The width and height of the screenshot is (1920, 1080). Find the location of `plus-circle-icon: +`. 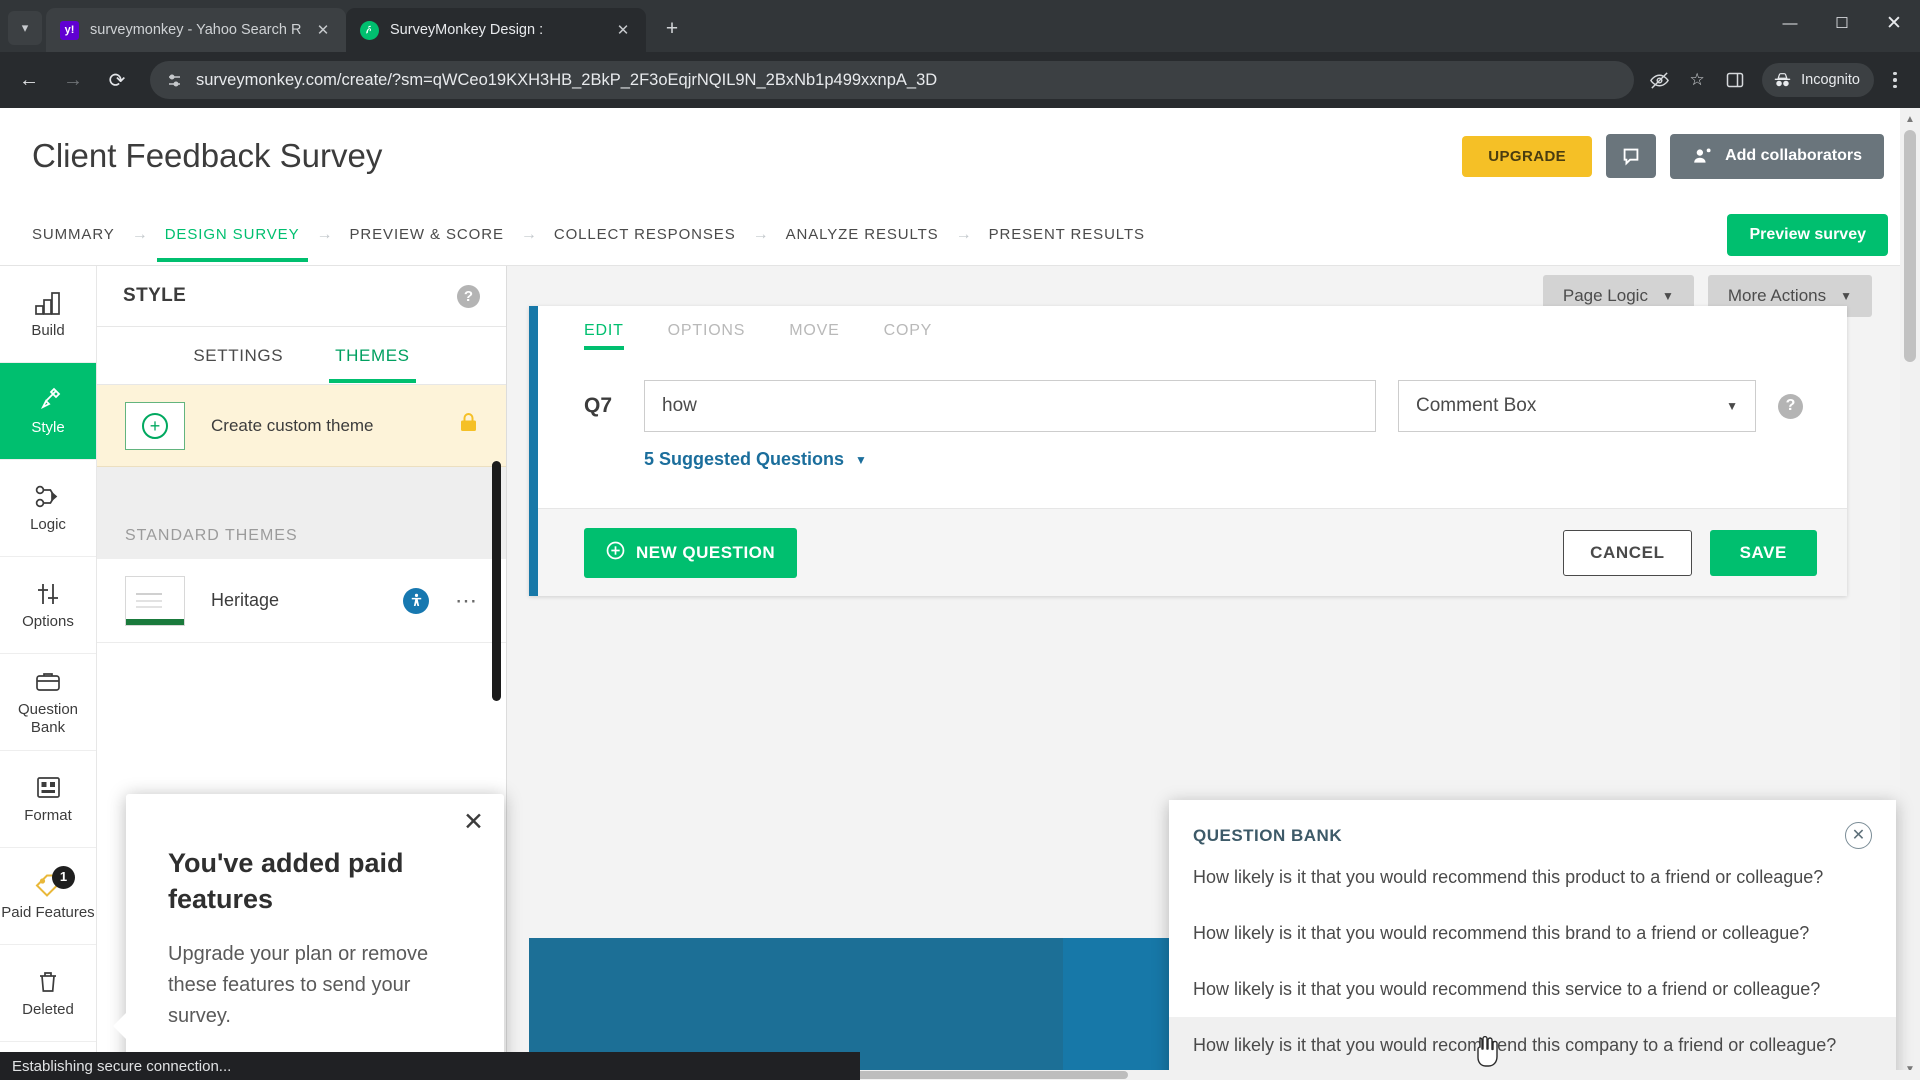

plus-circle-icon: + is located at coordinates (155, 425).